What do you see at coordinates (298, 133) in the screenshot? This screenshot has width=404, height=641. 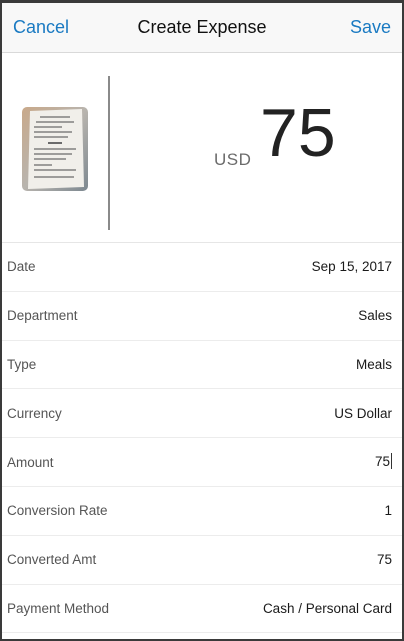 I see `amount-display: 75` at bounding box center [298, 133].